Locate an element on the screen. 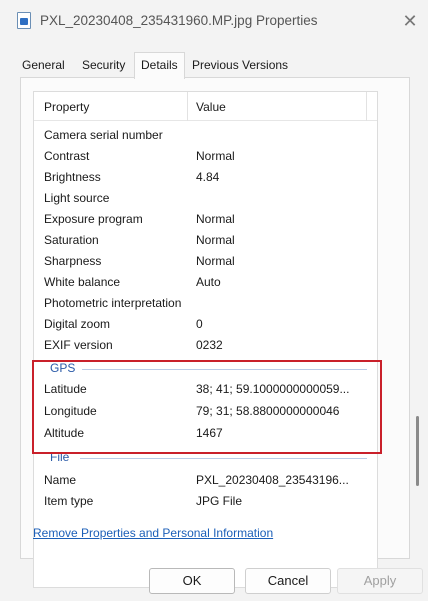 The image size is (428, 601). group-label: GPS is located at coordinates (63, 368).